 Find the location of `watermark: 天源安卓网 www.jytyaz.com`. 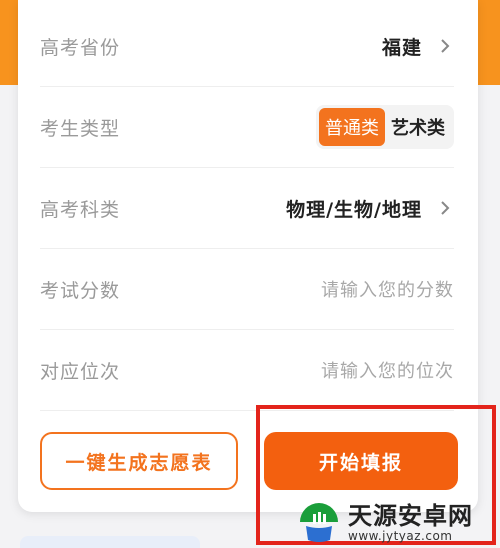

watermark: 天源安卓网 www.jytyaz.com is located at coordinates (398, 523).